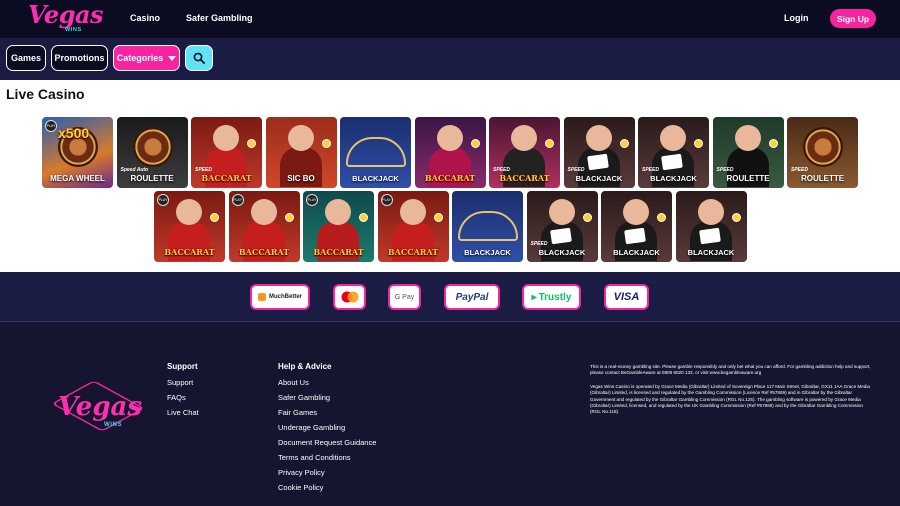 This screenshot has height=506, width=900. Describe the element at coordinates (199, 58) in the screenshot. I see `search-button` at that location.